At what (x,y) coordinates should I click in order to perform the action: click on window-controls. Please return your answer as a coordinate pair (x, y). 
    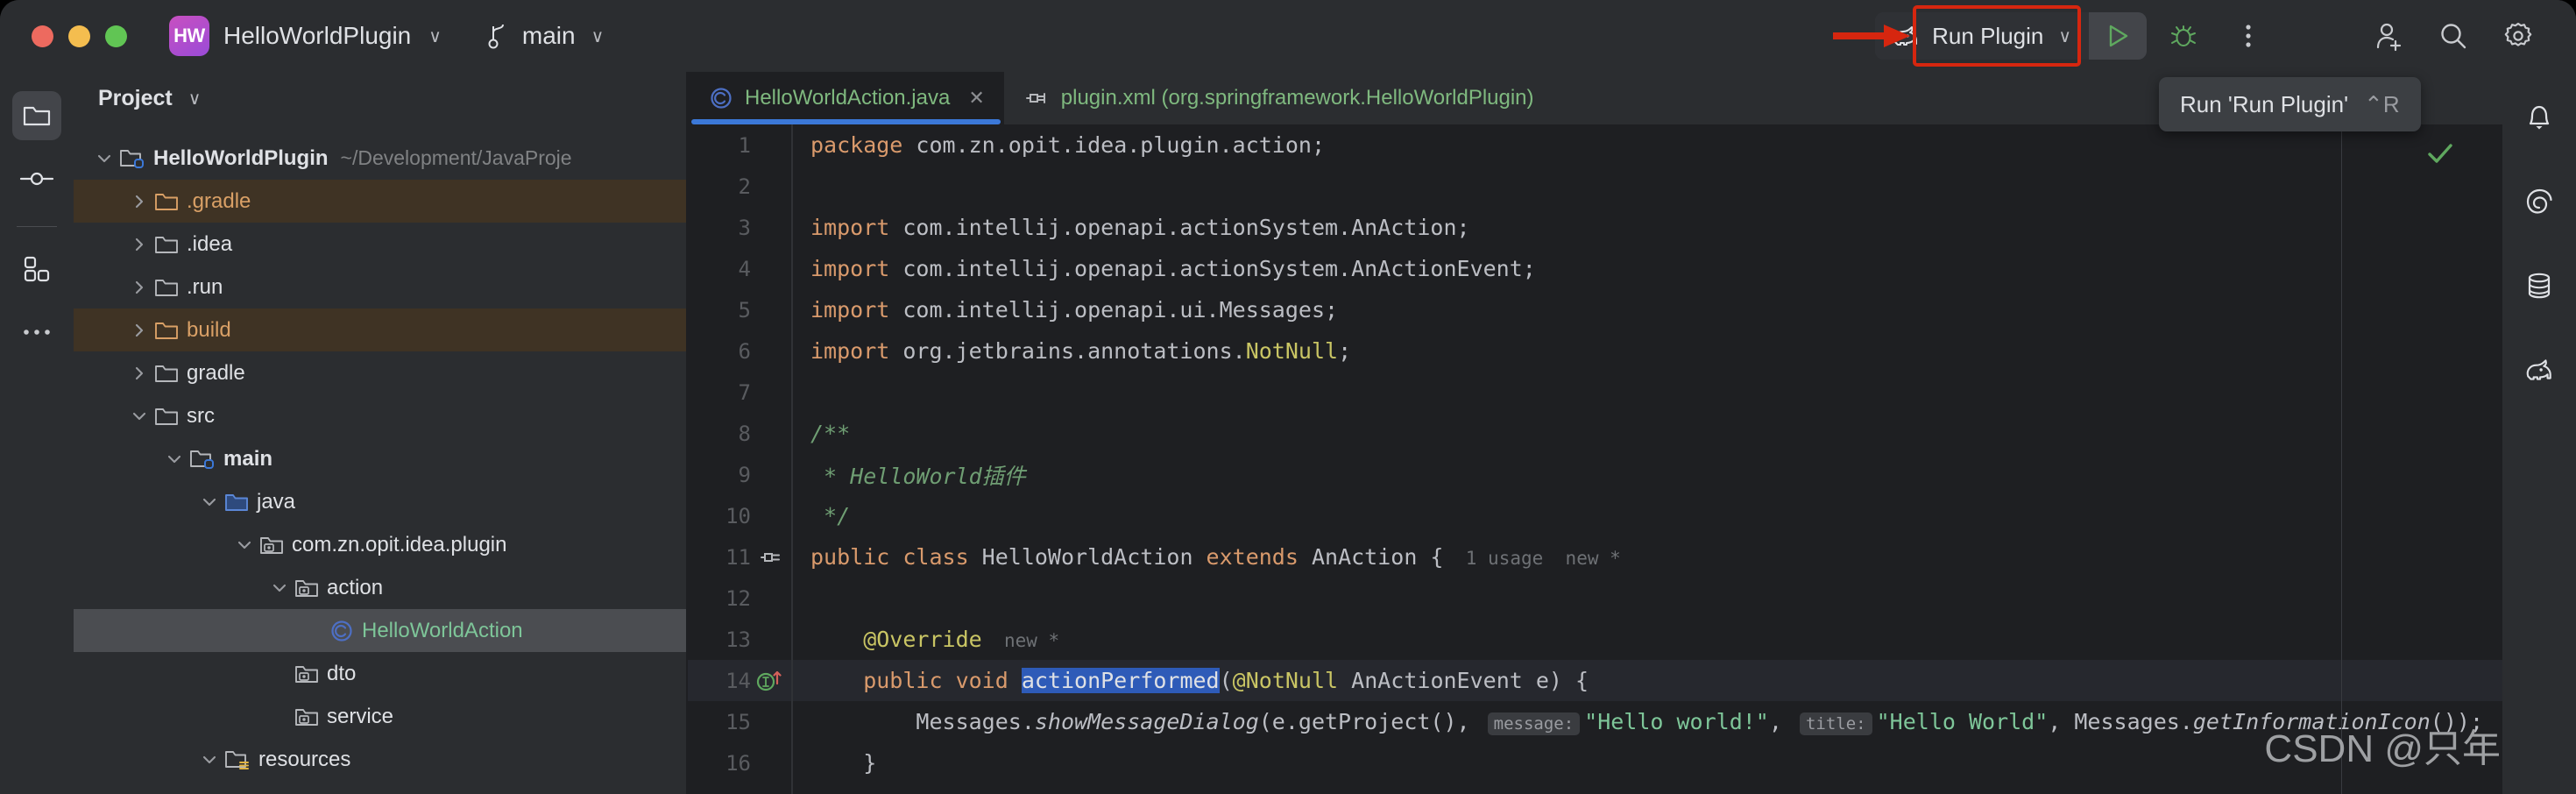
    Looking at the image, I should click on (79, 36).